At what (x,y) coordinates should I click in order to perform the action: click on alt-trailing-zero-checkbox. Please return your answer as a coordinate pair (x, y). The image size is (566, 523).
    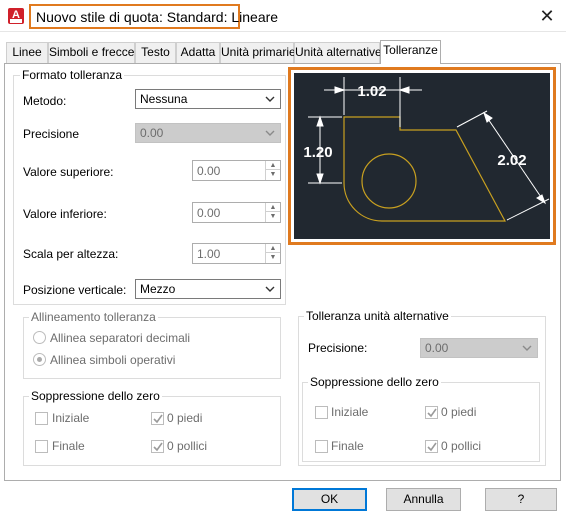
    Looking at the image, I should click on (321, 446).